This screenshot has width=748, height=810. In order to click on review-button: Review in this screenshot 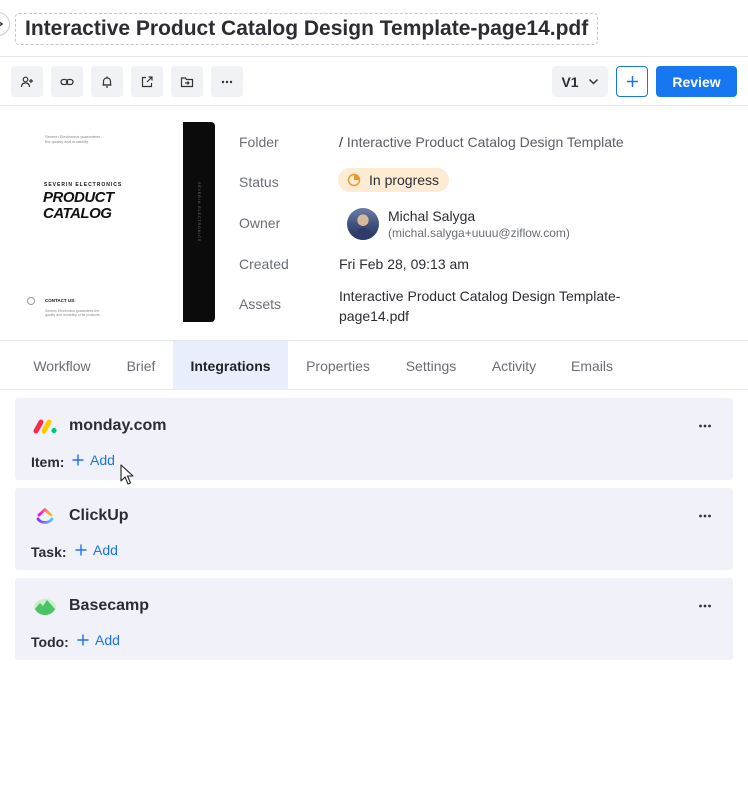, I will do `click(696, 81)`.